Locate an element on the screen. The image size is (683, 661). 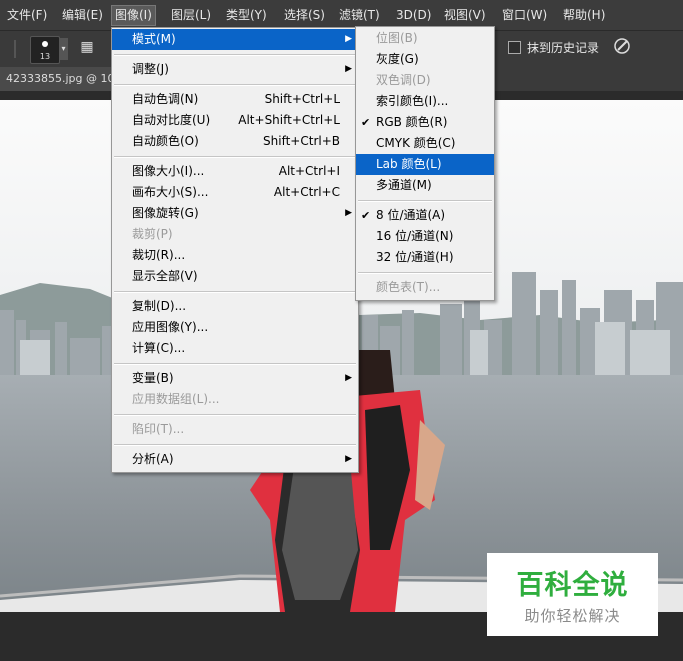
submenu-item-16-bit: 16 位/通道(N) is located at coordinates (425, 236).